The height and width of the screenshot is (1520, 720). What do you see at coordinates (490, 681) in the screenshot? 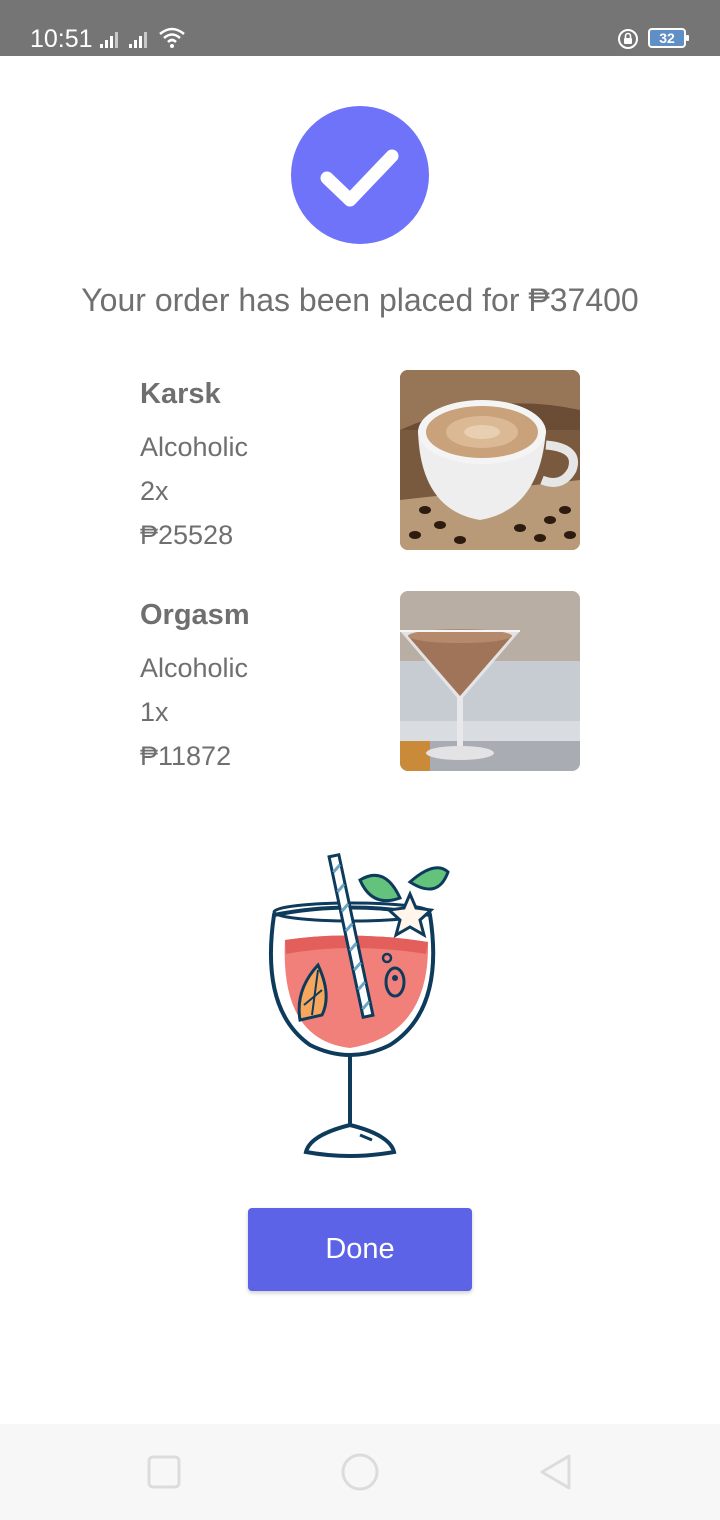
I see `cocktail-glass-image` at bounding box center [490, 681].